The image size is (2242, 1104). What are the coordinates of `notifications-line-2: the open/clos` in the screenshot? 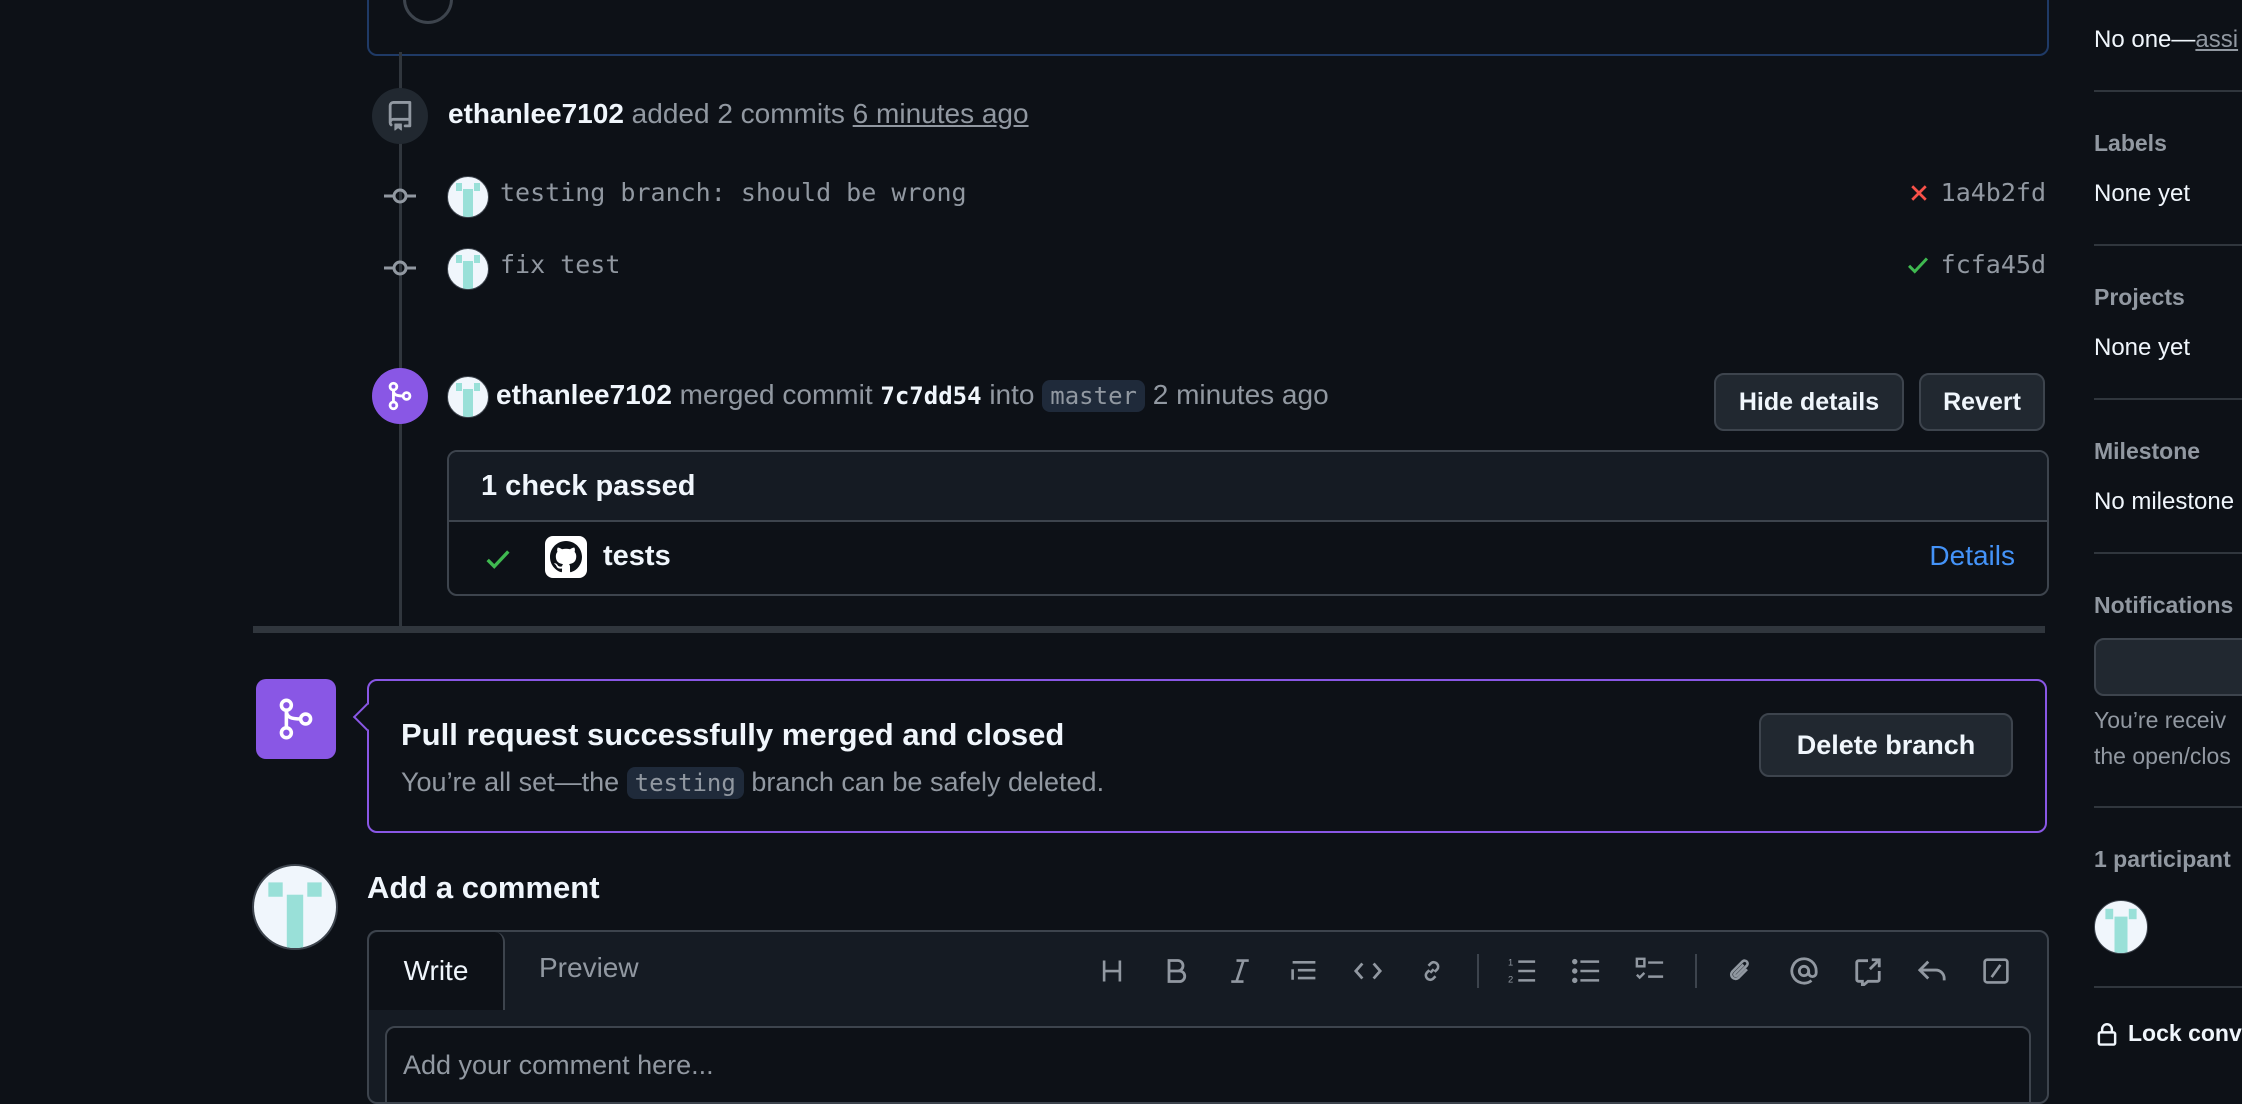 It's located at (2162, 756).